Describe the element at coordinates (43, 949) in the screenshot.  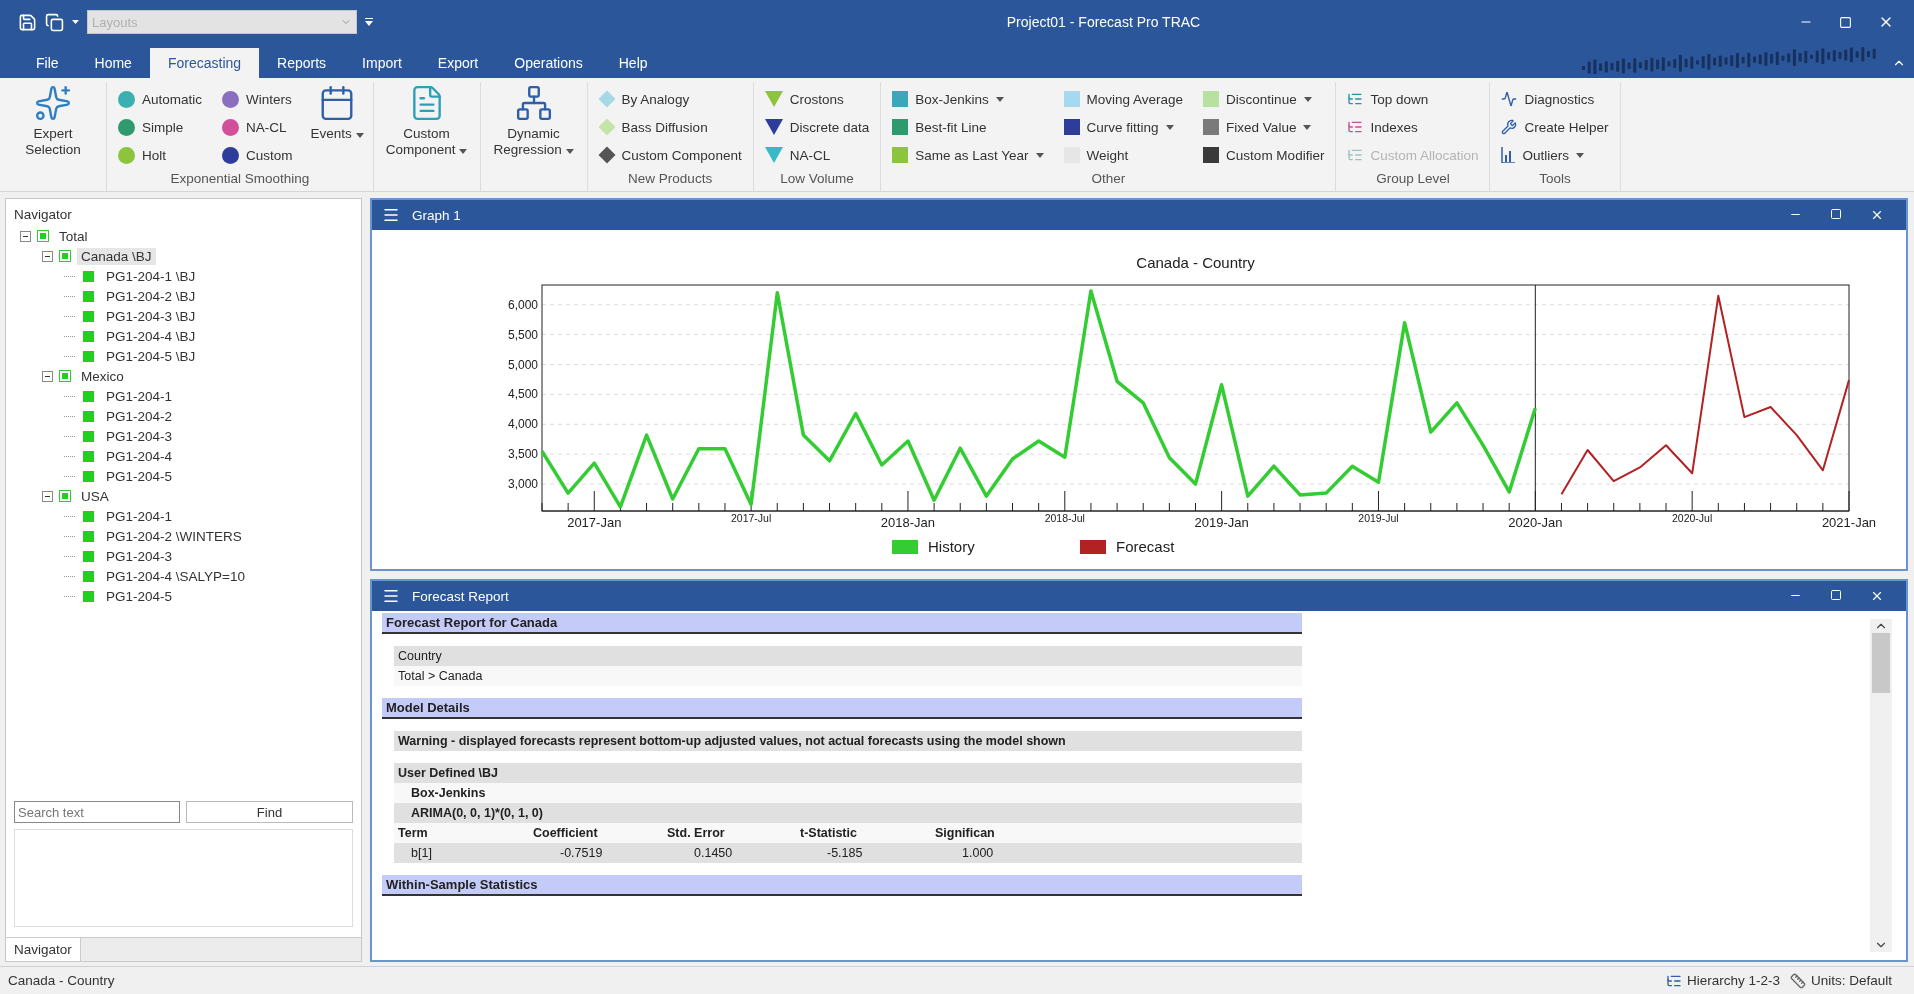
I see `panel-tab: Navigator` at that location.